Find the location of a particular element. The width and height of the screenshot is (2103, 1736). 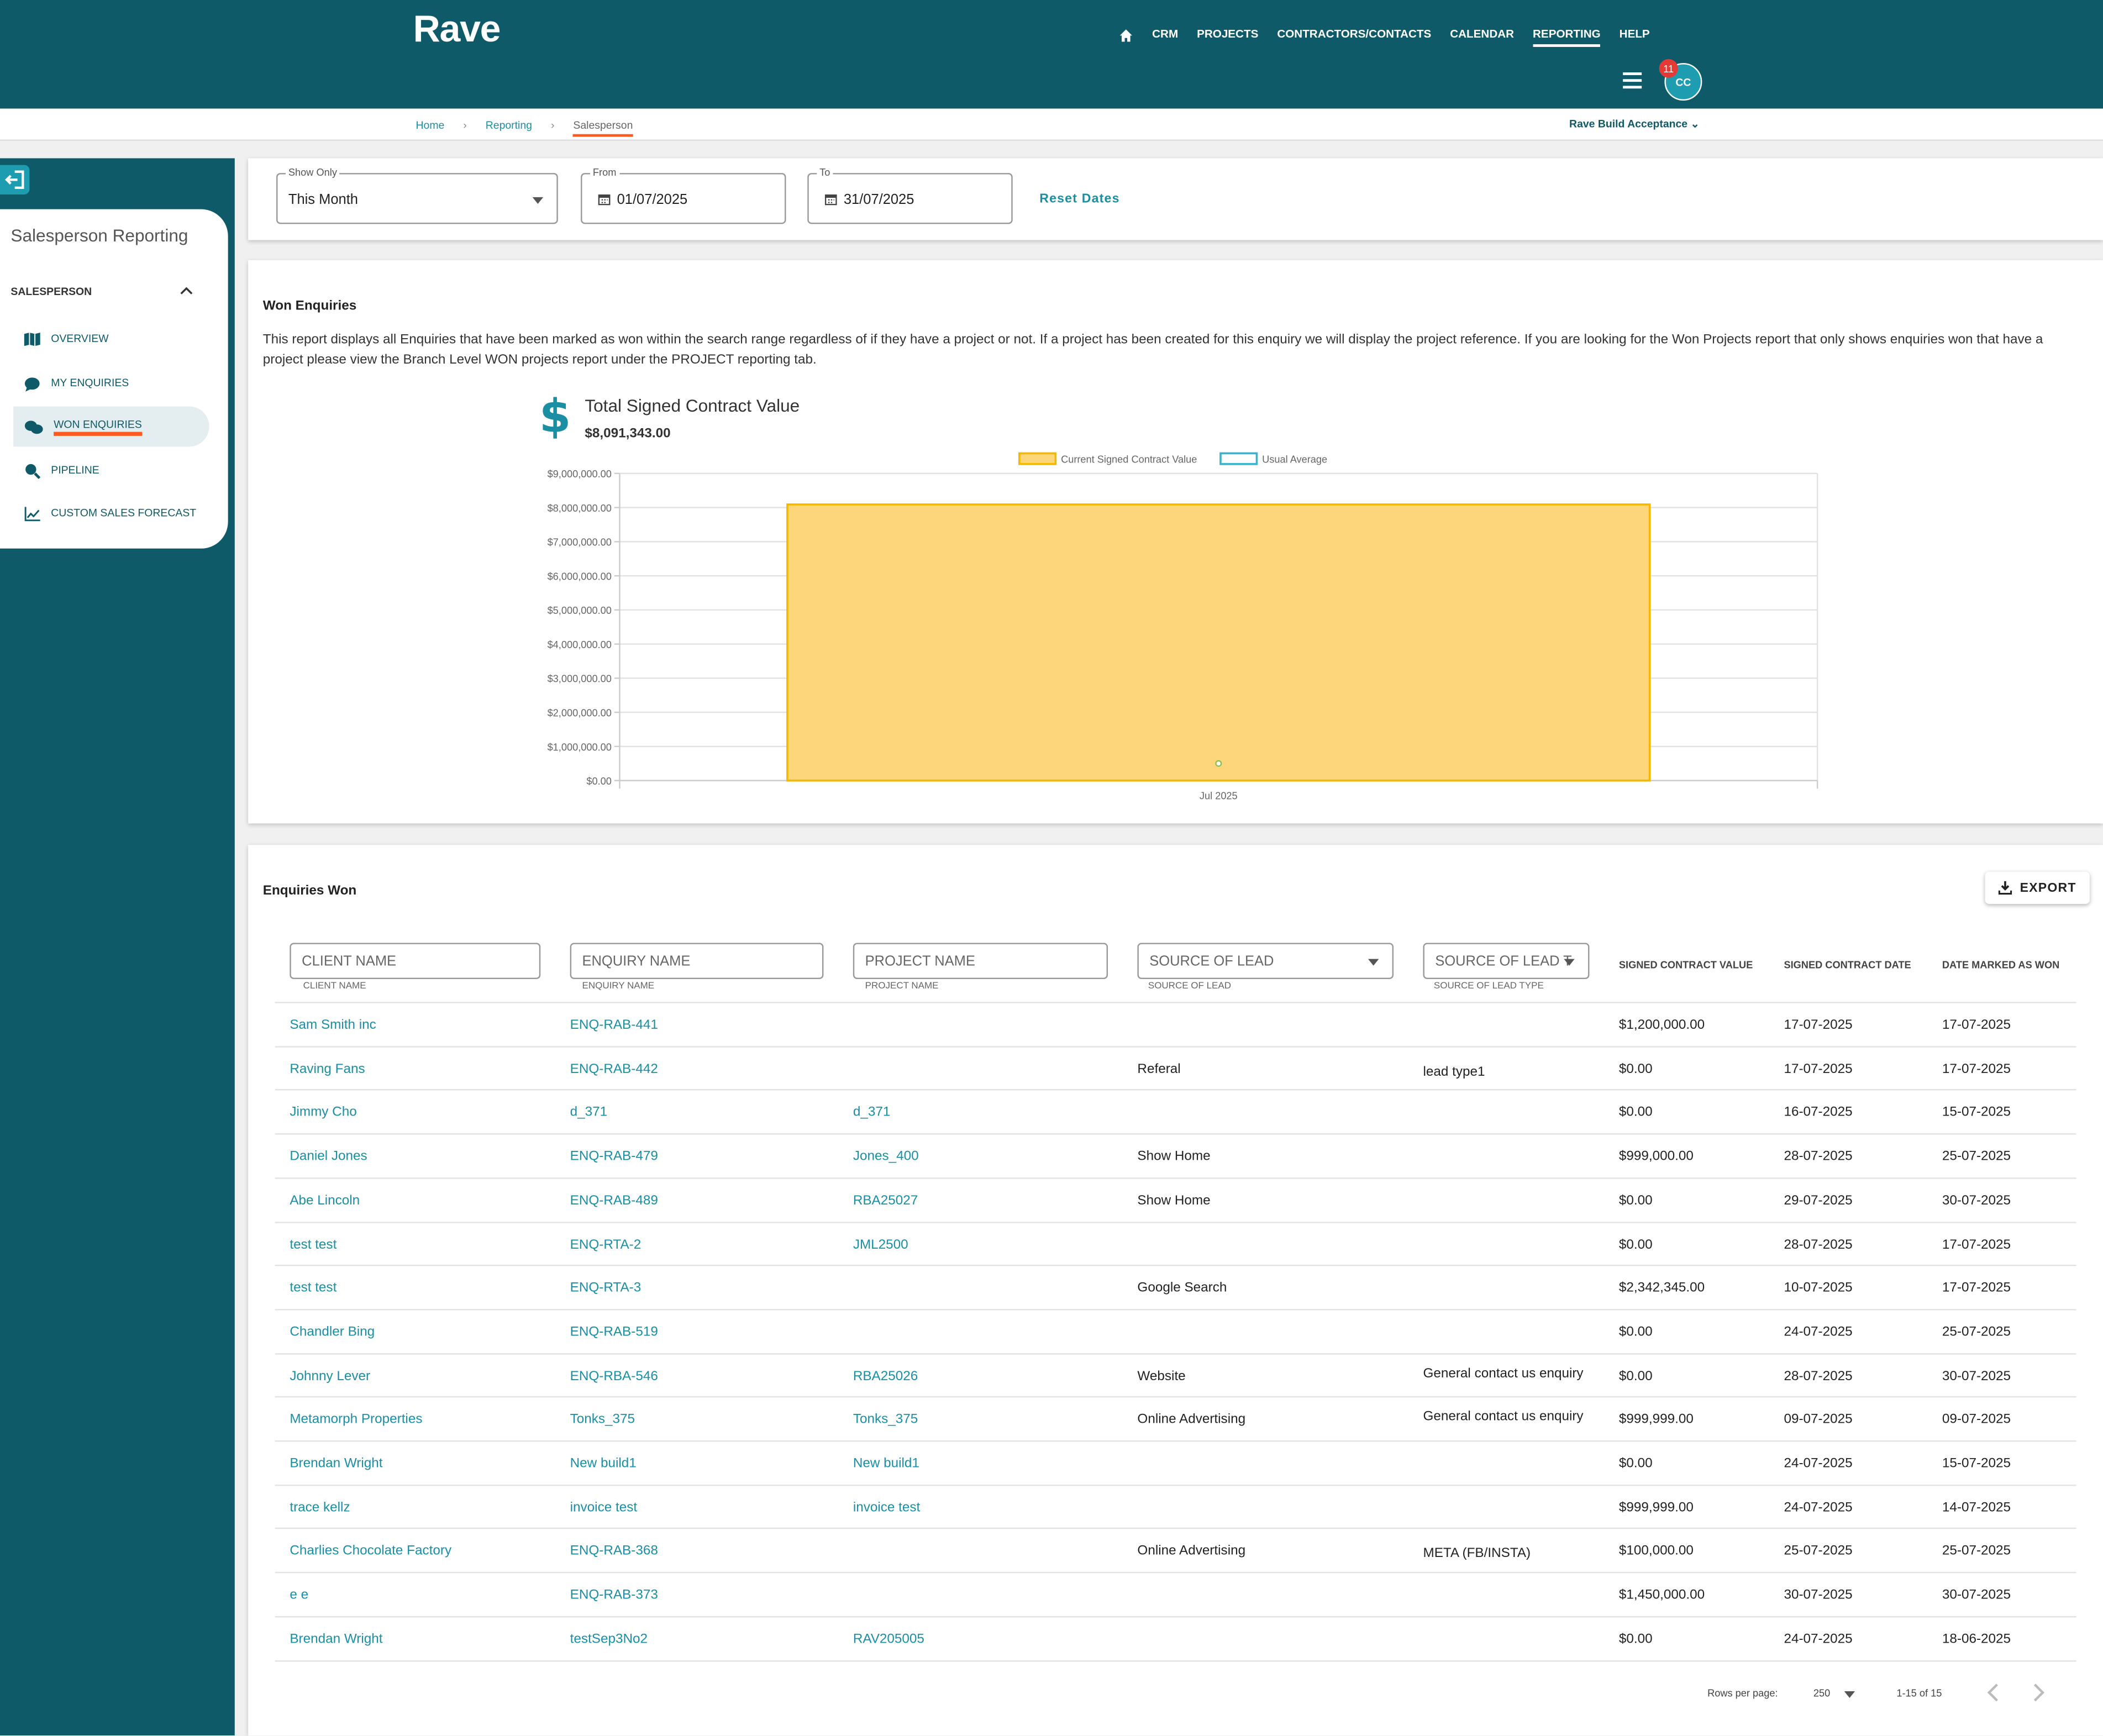

hamburger-menu-icon is located at coordinates (1632, 81).